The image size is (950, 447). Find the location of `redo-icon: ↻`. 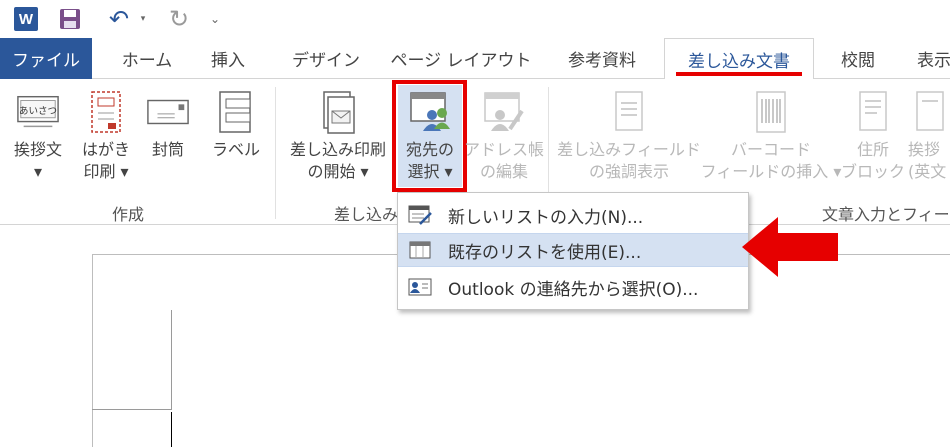

redo-icon: ↻ is located at coordinates (179, 19).